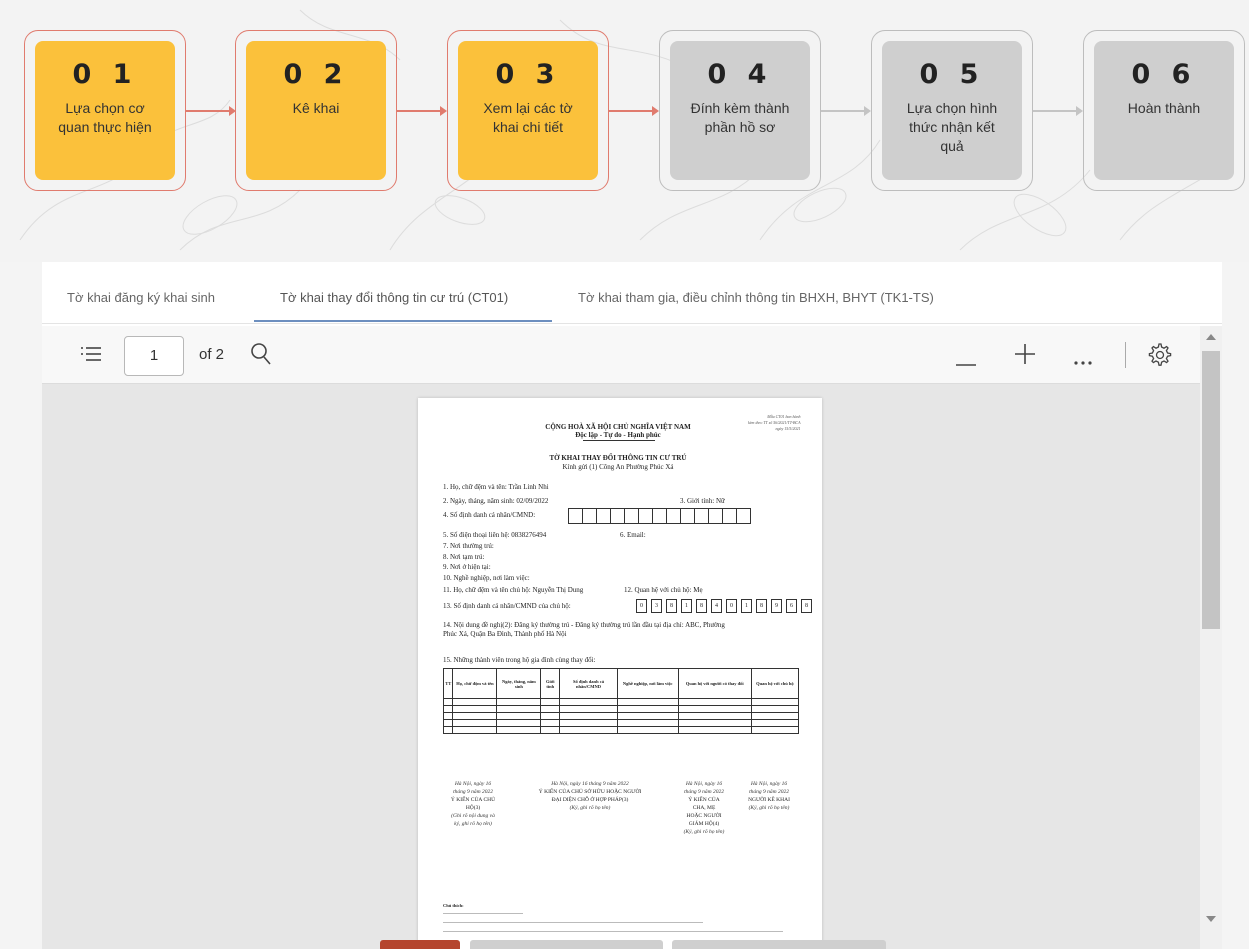 This screenshot has height=949, width=1249. I want to click on step-6-number: 0 6, so click(1164, 74).